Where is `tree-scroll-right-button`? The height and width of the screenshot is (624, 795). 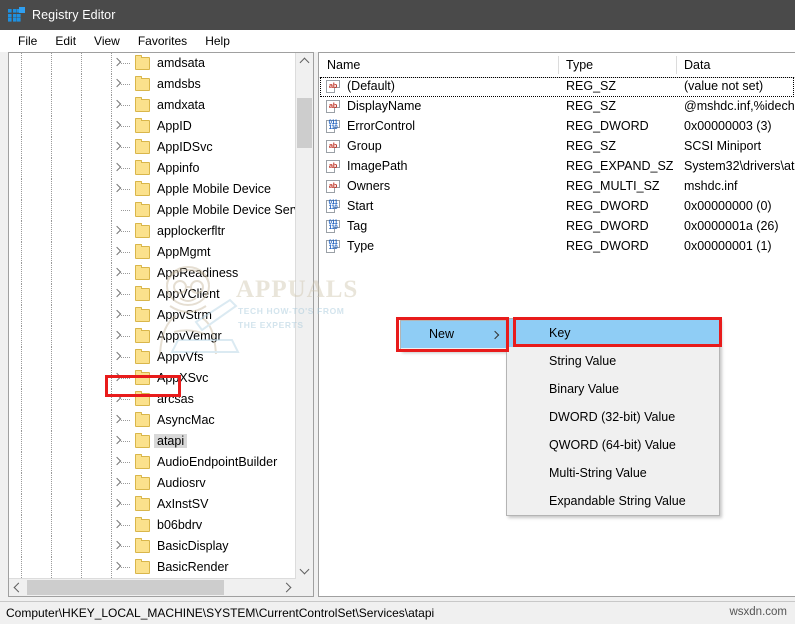
tree-scroll-right-button is located at coordinates (287, 587).